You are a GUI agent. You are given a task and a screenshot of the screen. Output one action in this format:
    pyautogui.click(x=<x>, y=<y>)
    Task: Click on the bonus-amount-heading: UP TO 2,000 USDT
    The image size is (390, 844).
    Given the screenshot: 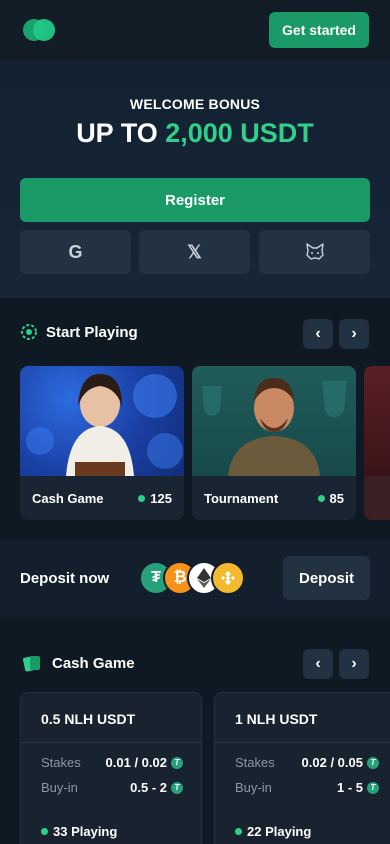 What is the action you would take?
    pyautogui.click(x=195, y=133)
    